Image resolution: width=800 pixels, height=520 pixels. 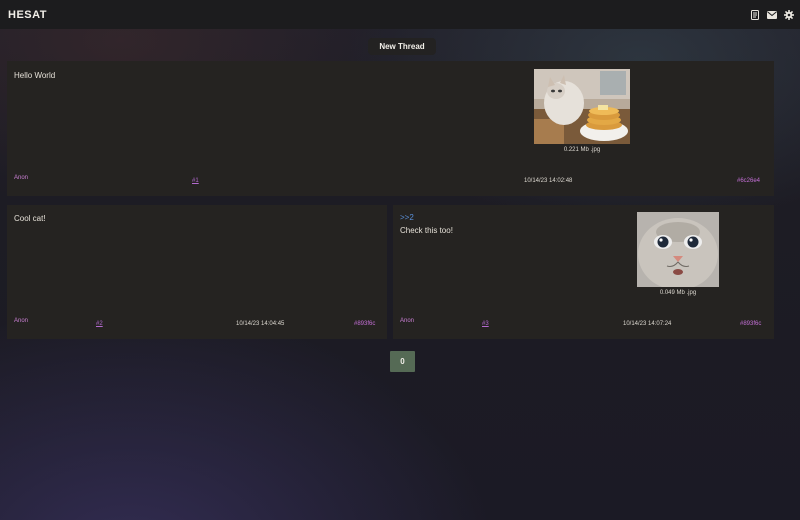 What do you see at coordinates (99, 324) in the screenshot?
I see `post-number-link: #2` at bounding box center [99, 324].